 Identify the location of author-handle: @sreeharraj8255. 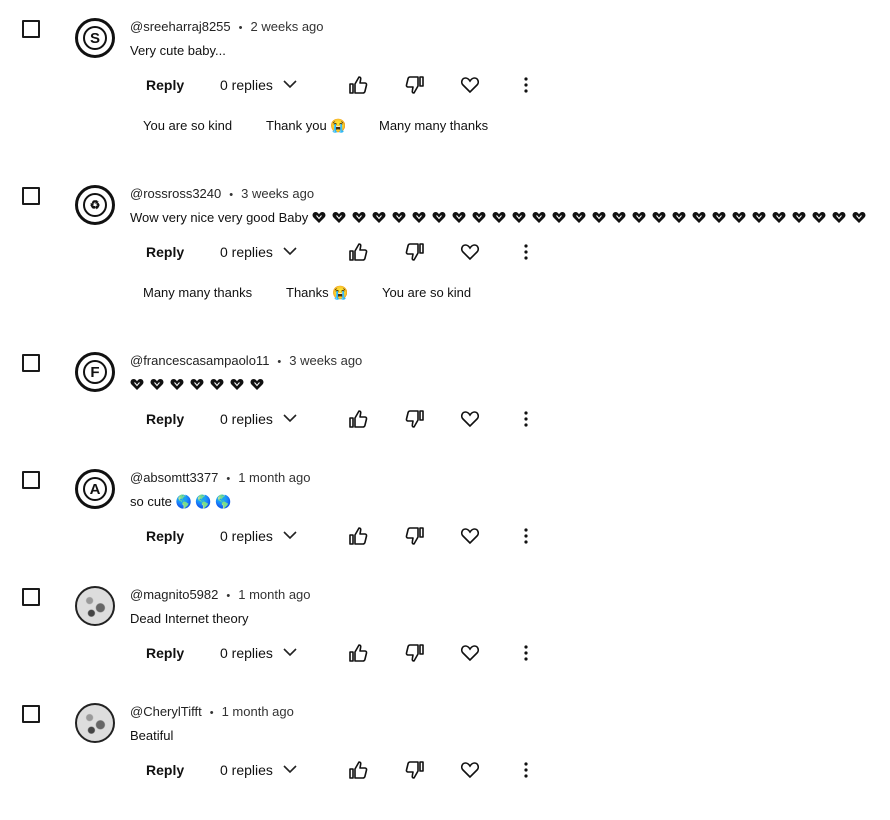
(180, 26).